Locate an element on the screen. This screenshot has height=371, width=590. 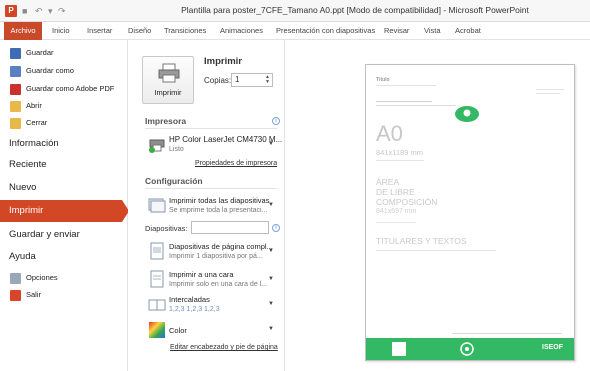
tab-transiciones: Transiciones is located at coordinates (185, 31).